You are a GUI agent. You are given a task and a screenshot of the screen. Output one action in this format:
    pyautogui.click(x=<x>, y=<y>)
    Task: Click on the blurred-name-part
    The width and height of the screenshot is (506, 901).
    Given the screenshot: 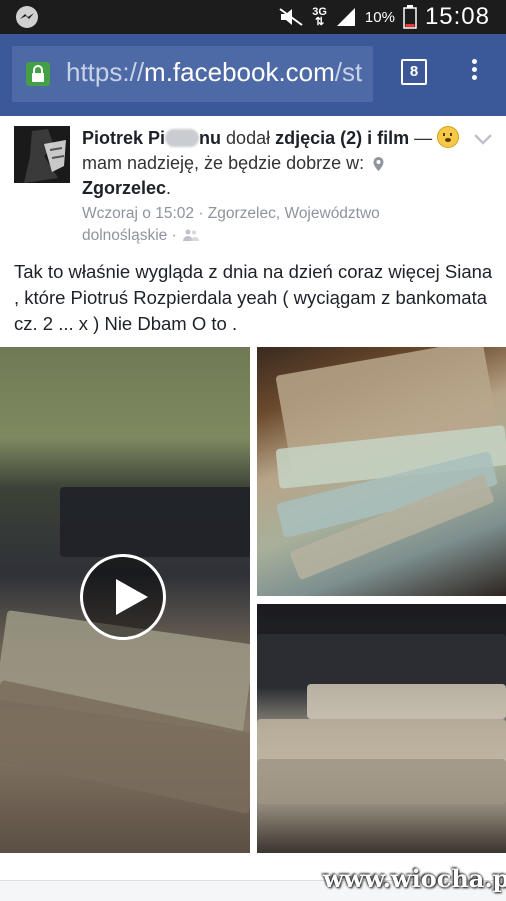 What is the action you would take?
    pyautogui.click(x=182, y=138)
    